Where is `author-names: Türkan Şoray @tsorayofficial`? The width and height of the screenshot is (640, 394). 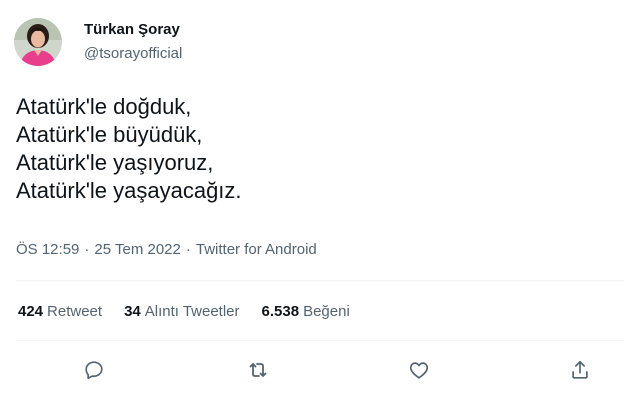
author-names: Türkan Şoray @tsorayofficial is located at coordinates (133, 42).